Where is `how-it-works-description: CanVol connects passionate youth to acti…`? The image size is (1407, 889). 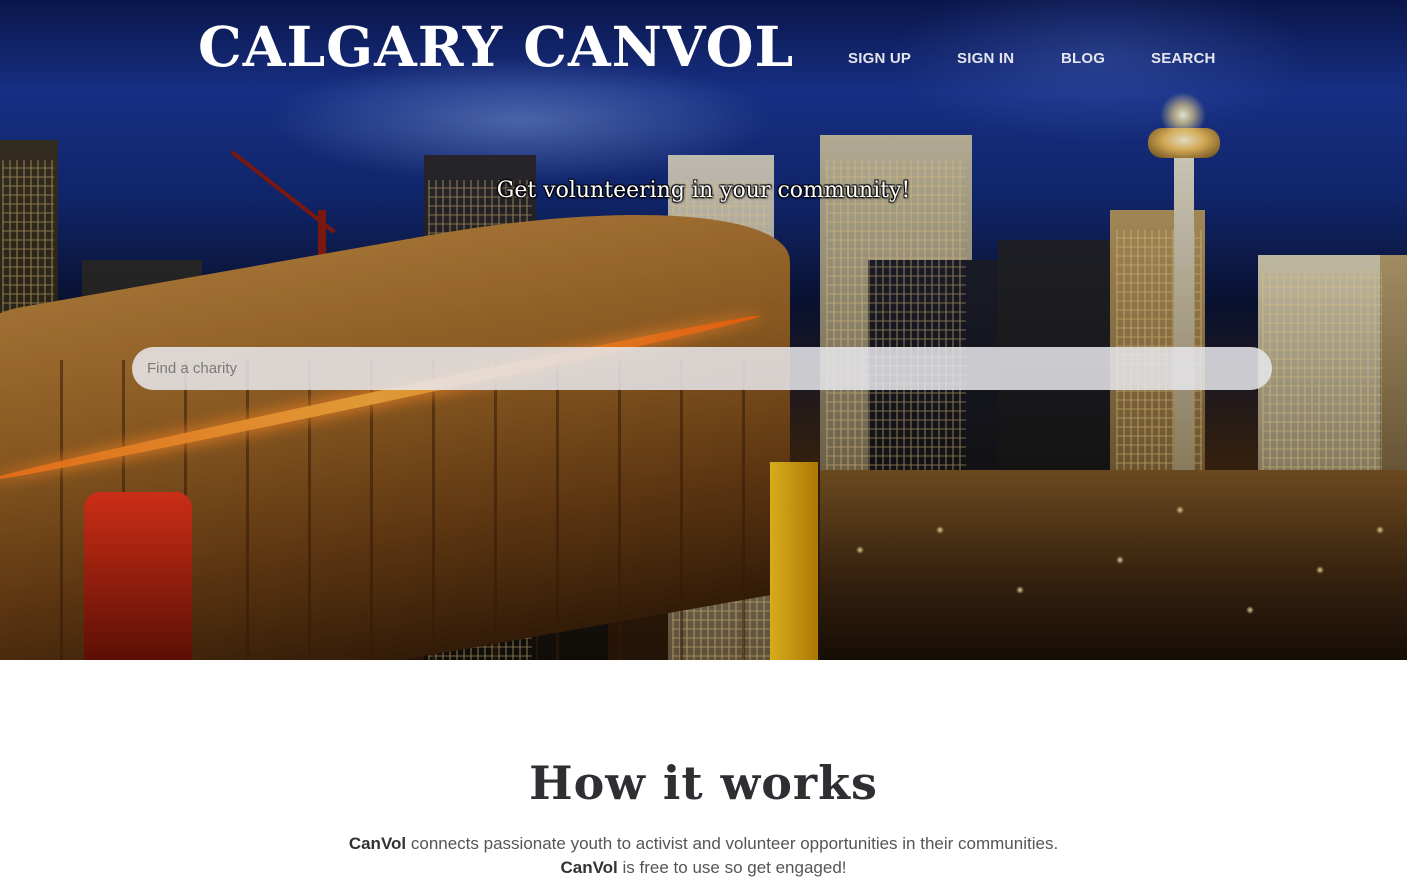 how-it-works-description: CanVol connects passionate youth to acti… is located at coordinates (703, 856).